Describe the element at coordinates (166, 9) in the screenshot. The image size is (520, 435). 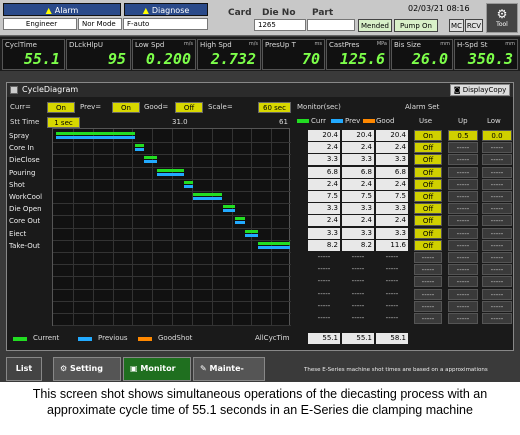
I see `diagnose-button: ▲ Diagnose` at that location.